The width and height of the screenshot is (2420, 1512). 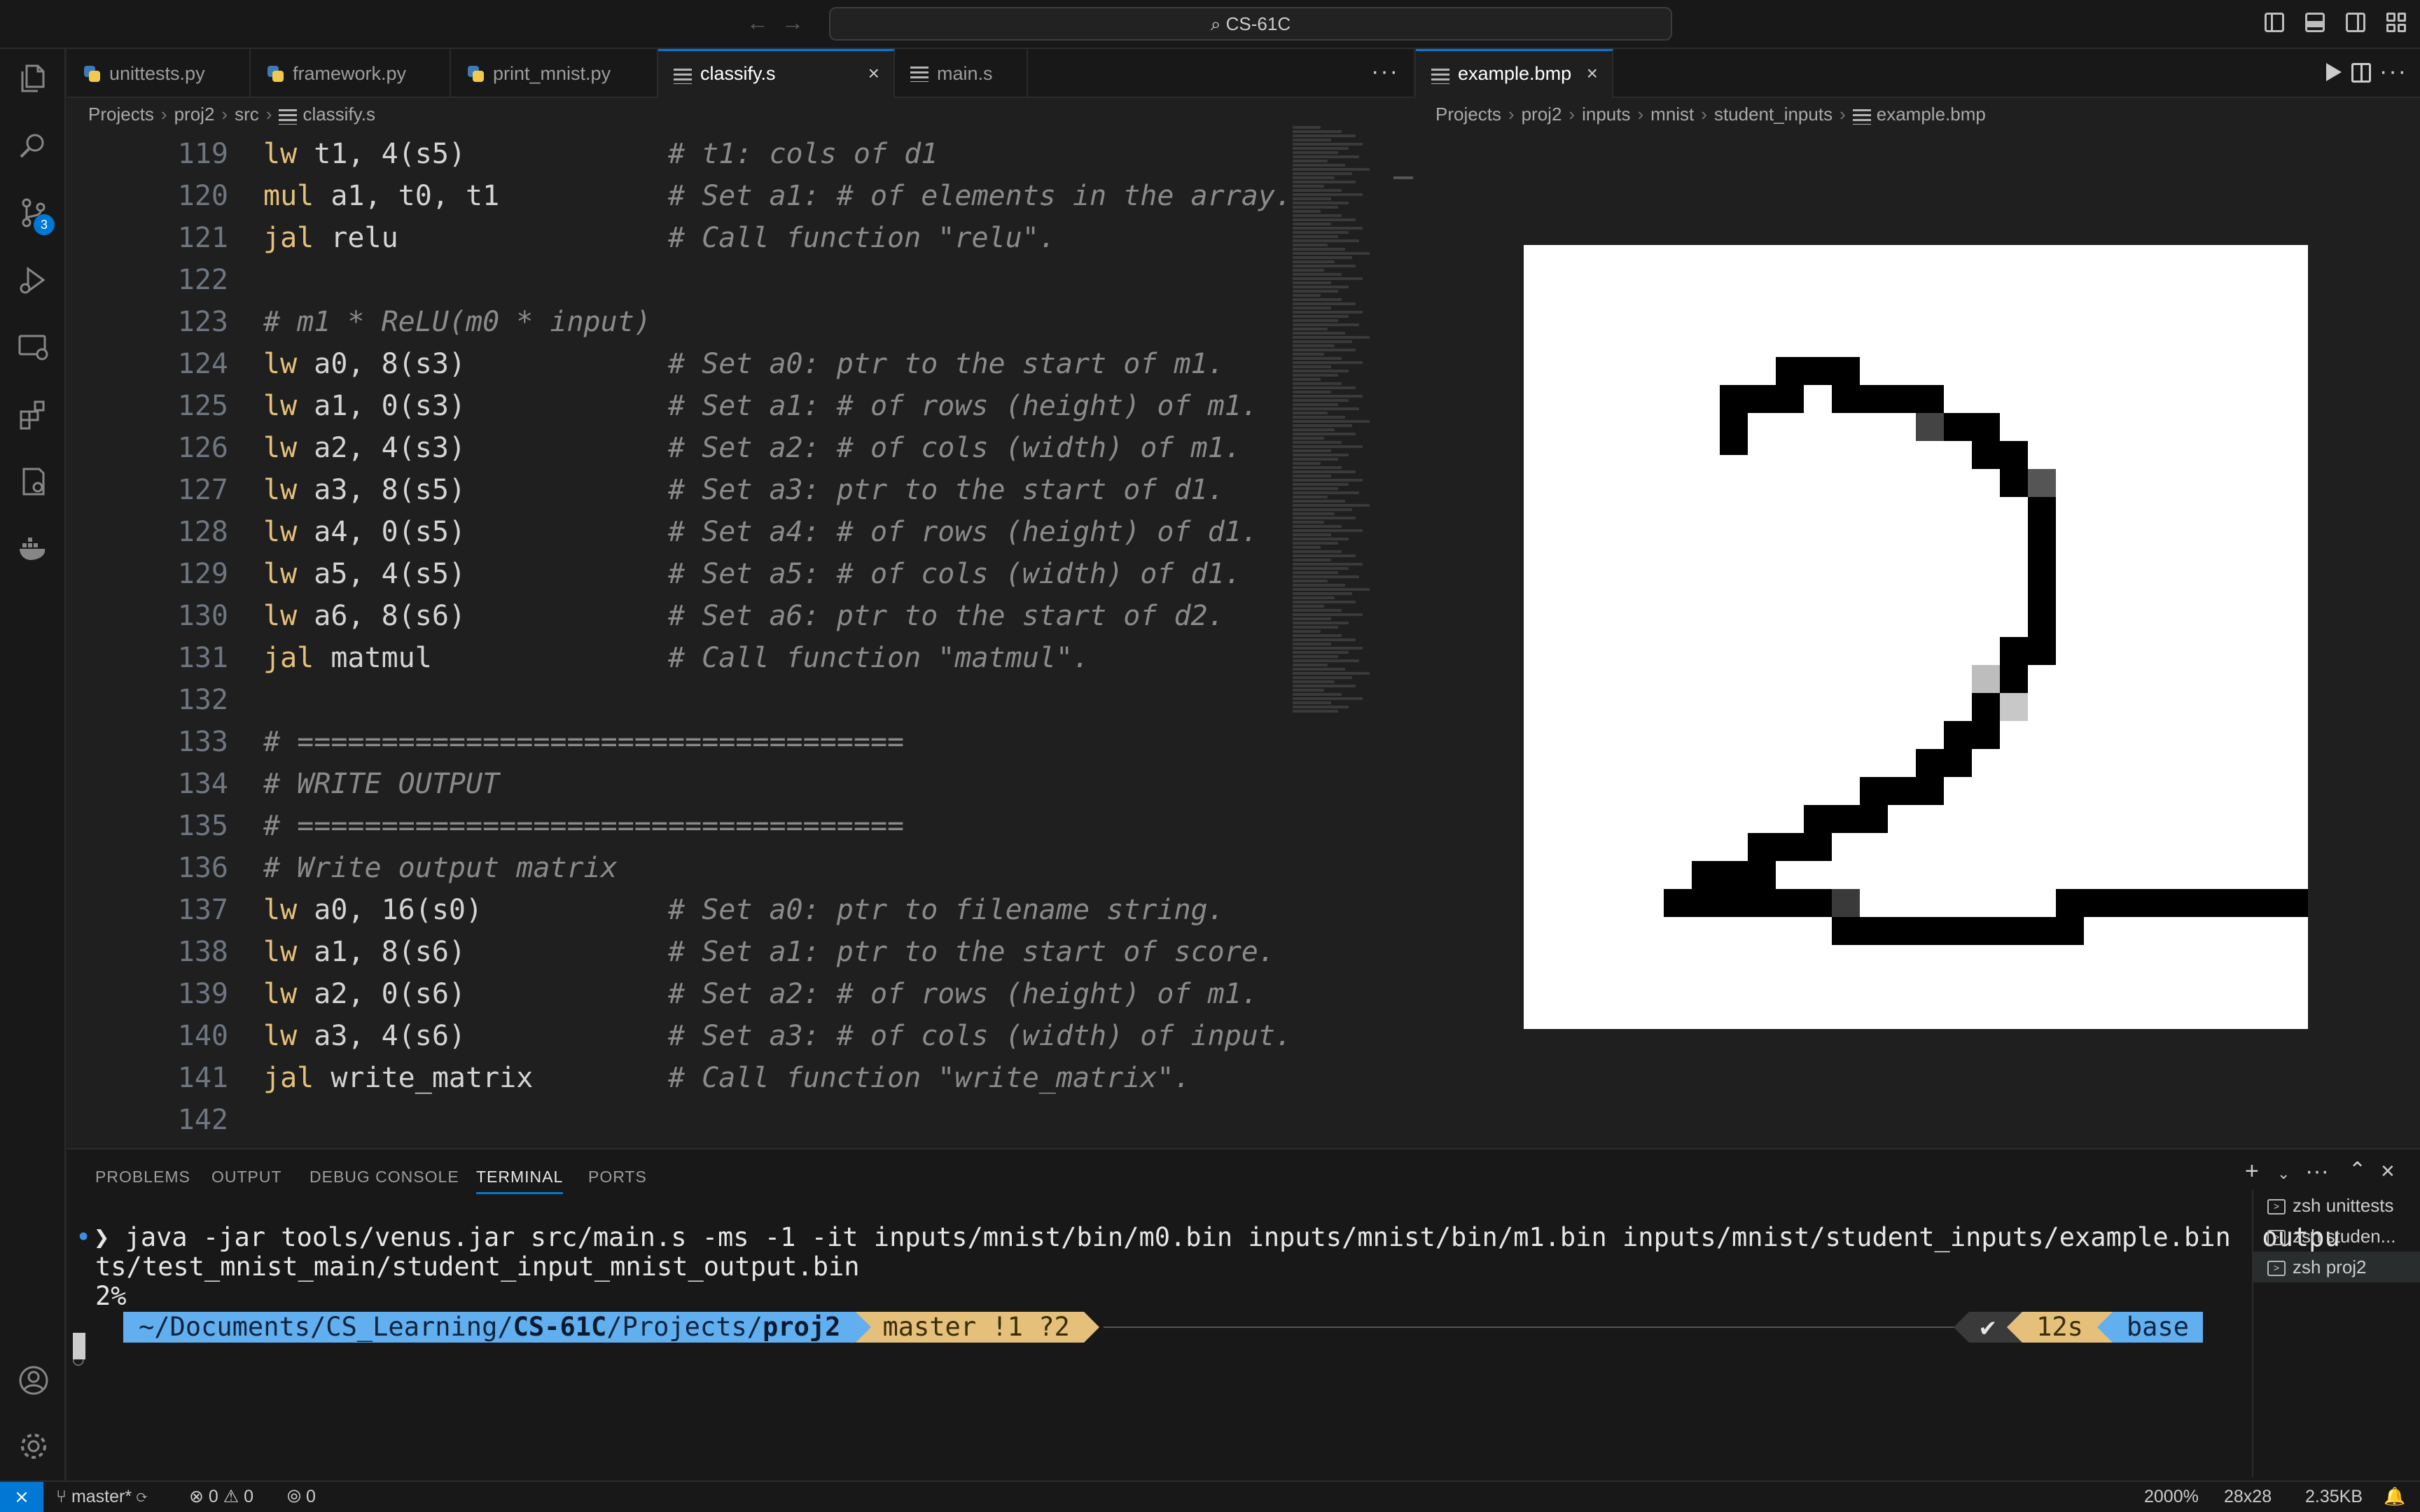 What do you see at coordinates (2361, 73) in the screenshot?
I see `split-editor-icon` at bounding box center [2361, 73].